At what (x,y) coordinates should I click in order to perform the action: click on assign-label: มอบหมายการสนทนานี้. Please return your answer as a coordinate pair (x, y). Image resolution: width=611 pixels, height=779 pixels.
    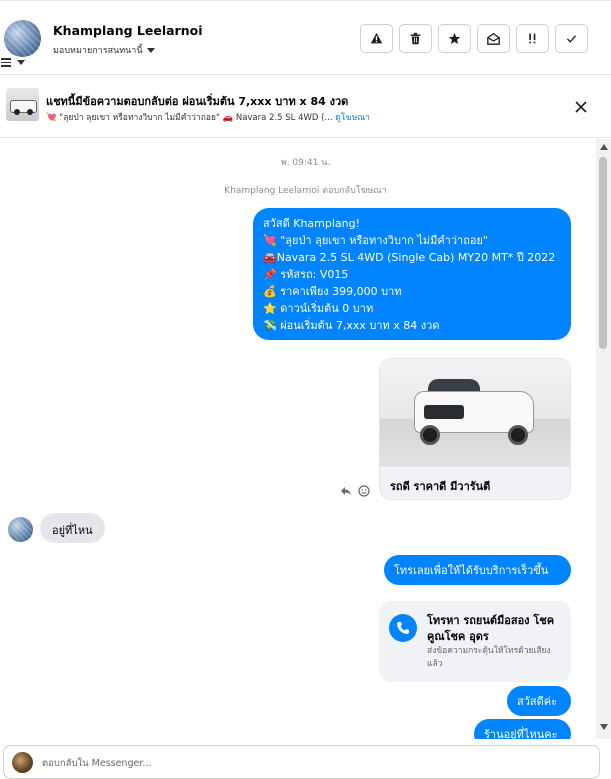
    Looking at the image, I should click on (98, 51).